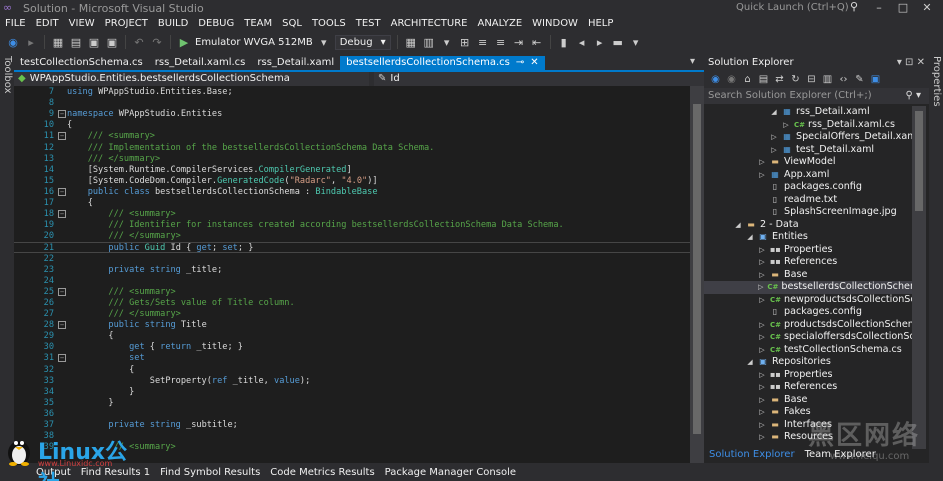 The height and width of the screenshot is (481, 943). What do you see at coordinates (352, 358) in the screenshot?
I see `code-line: 31− set` at bounding box center [352, 358].